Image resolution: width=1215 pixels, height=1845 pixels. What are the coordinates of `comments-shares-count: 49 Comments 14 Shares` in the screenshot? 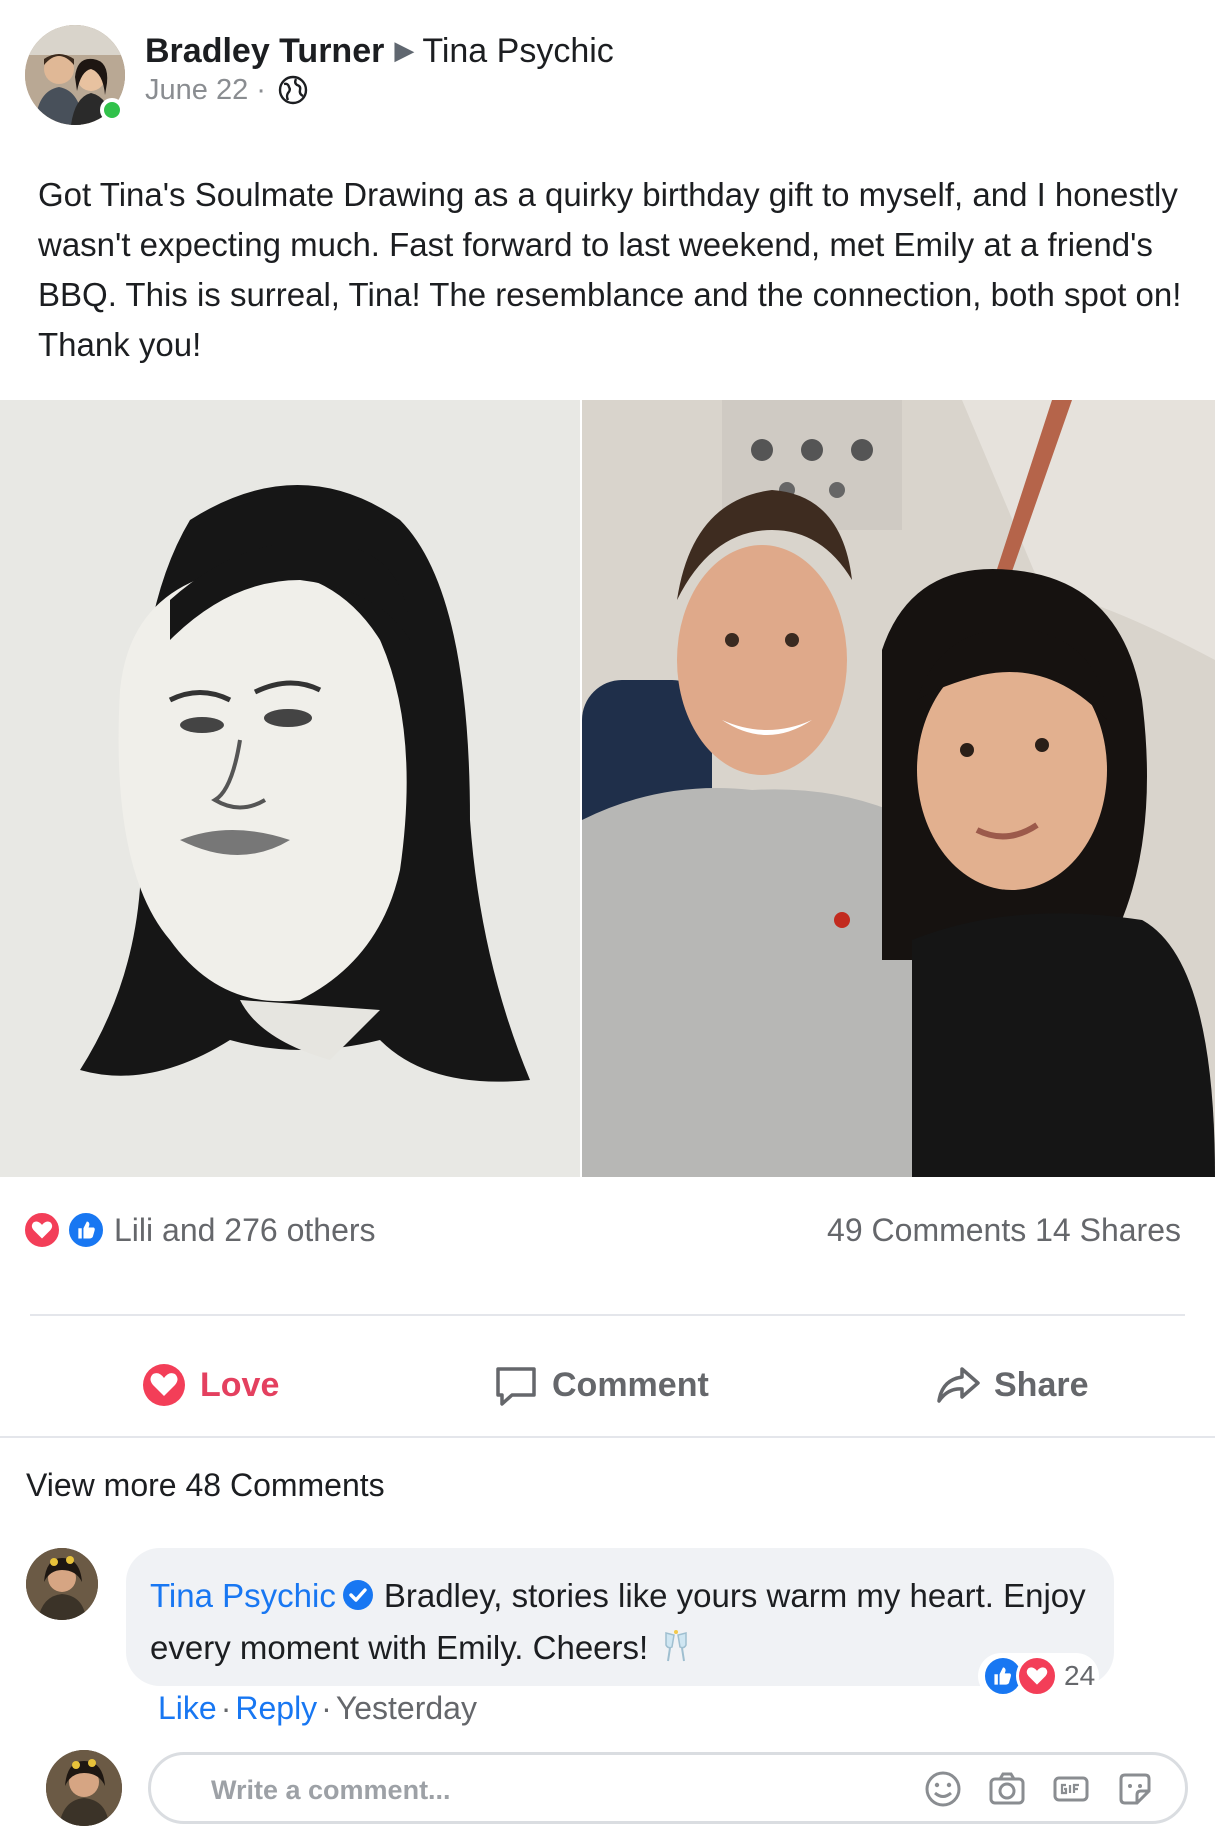 It's located at (1004, 1230).